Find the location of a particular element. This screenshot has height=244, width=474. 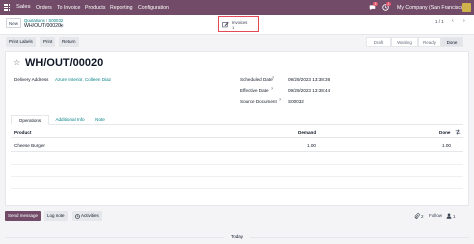

company-switcher: My Company (San Francisco) is located at coordinates (431, 8).